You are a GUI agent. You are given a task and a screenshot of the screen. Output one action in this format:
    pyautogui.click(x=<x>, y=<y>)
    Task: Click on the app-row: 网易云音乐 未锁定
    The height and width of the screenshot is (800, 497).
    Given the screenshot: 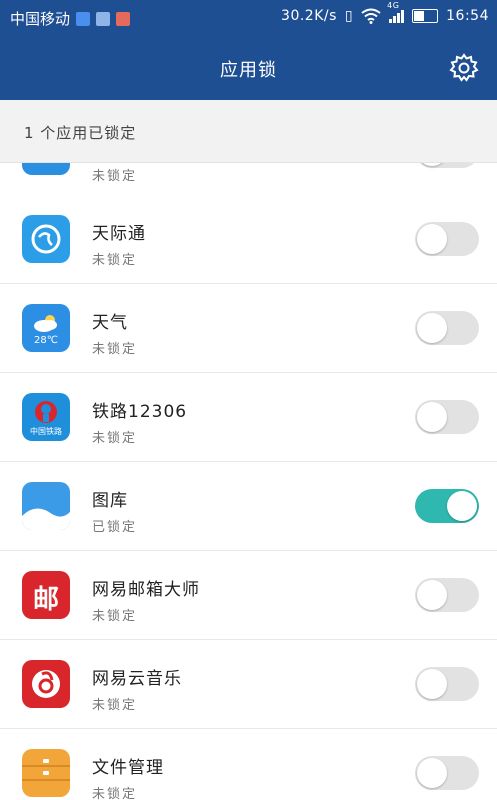 What is the action you would take?
    pyautogui.click(x=248, y=684)
    